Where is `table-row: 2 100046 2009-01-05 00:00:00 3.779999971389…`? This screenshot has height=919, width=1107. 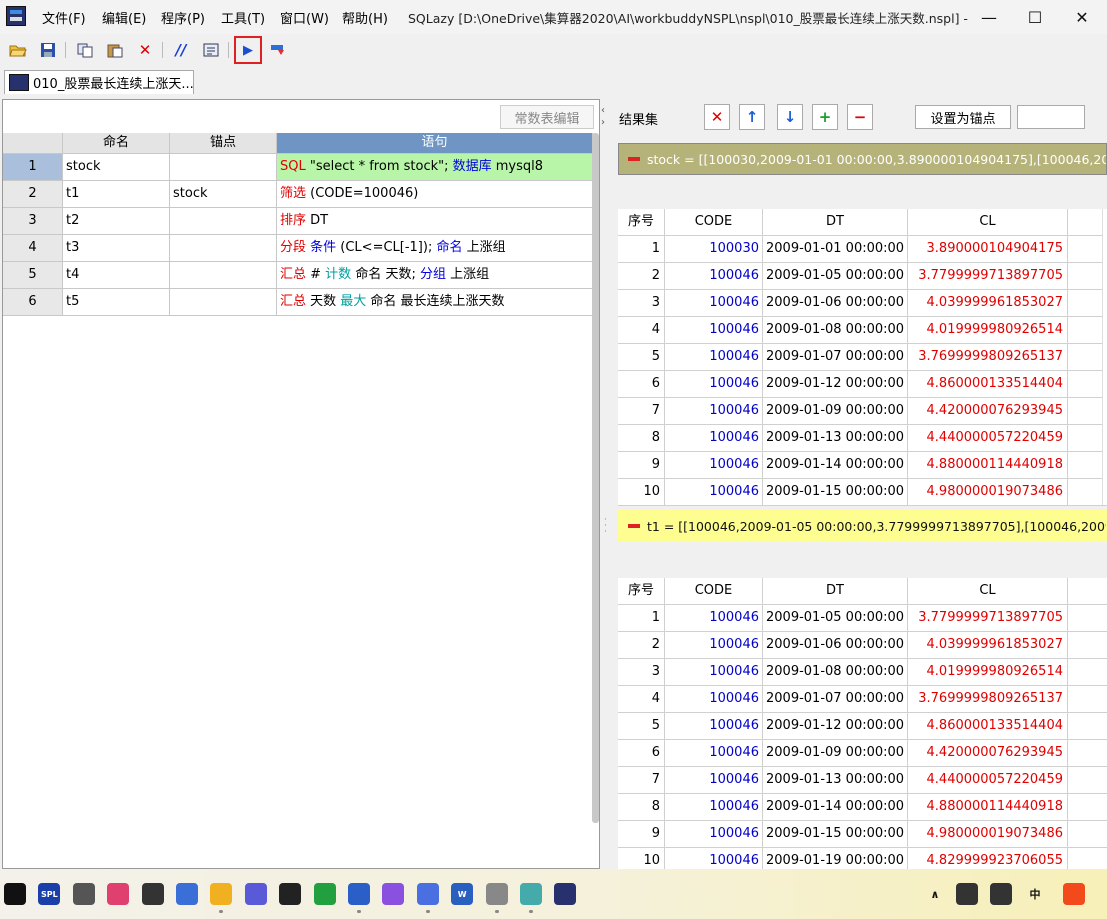
table-row: 2 100046 2009-01-05 00:00:00 3.779999971389… is located at coordinates (862, 276).